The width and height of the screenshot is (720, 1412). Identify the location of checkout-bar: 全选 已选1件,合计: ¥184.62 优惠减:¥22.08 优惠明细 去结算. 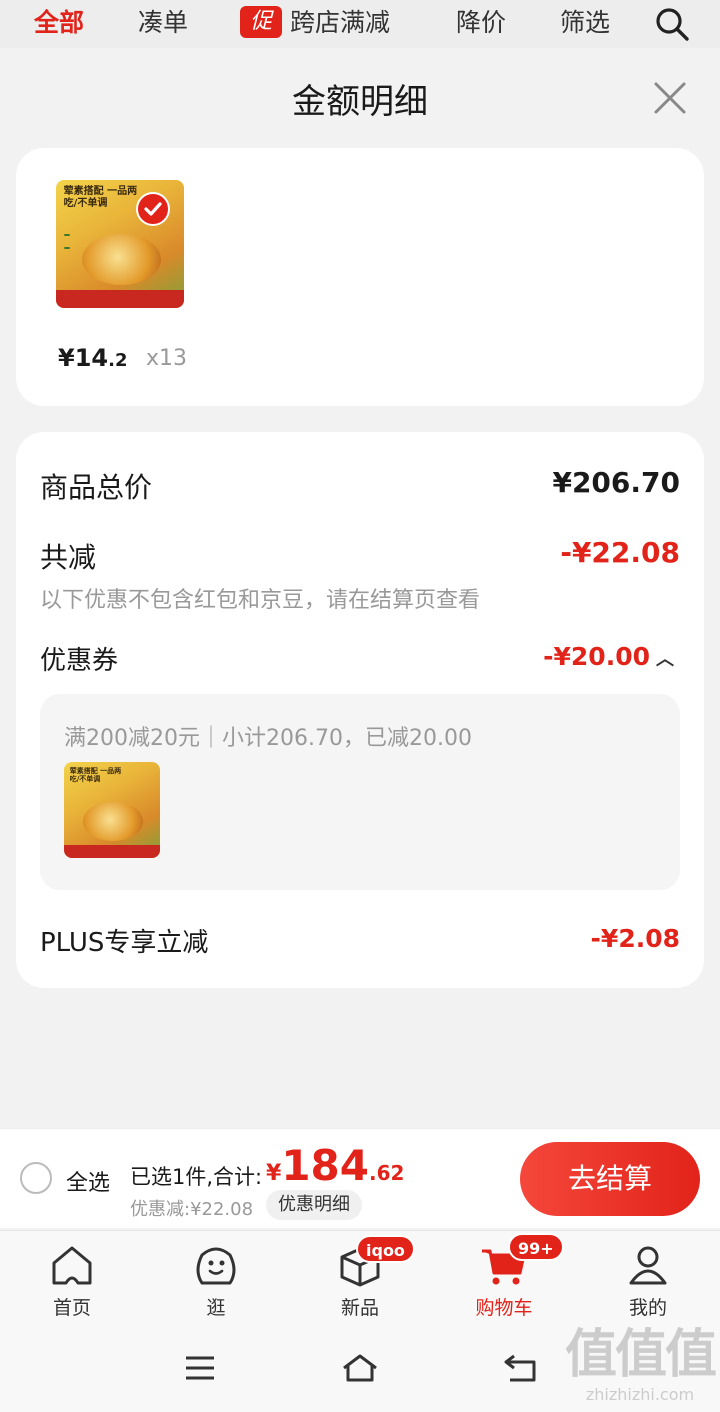
(360, 1178).